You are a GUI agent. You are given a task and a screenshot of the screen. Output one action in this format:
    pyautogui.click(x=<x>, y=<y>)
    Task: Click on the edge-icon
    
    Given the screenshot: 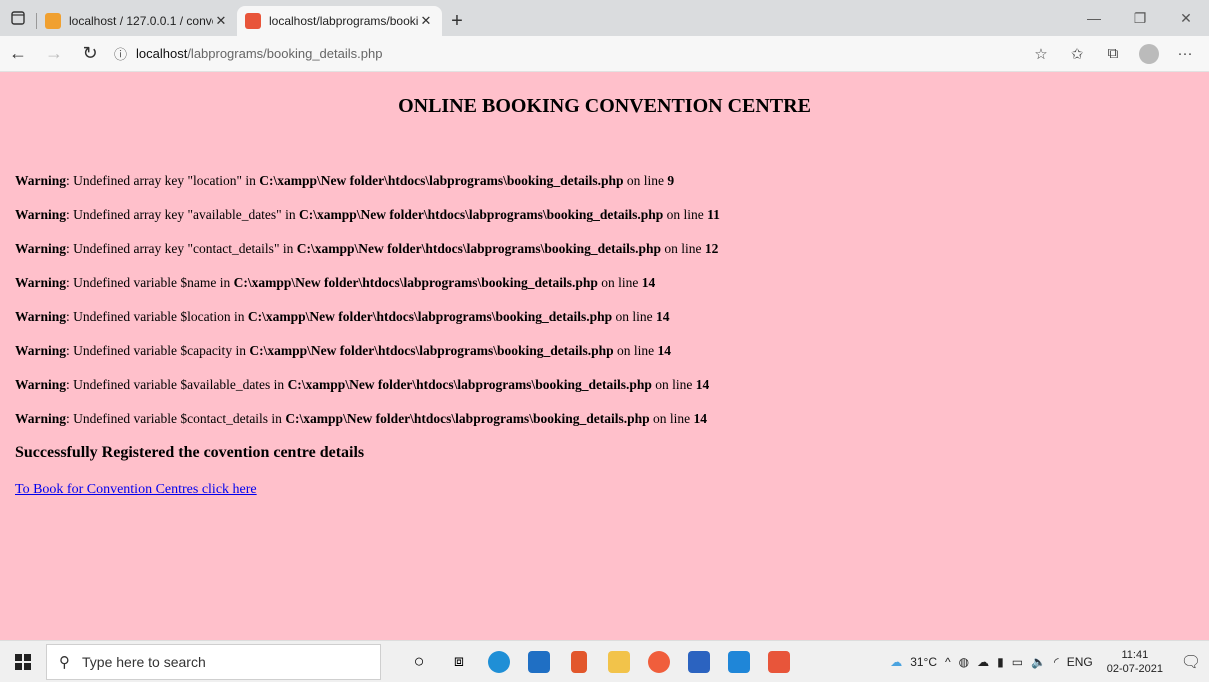 What is the action you would take?
    pyautogui.click(x=499, y=661)
    